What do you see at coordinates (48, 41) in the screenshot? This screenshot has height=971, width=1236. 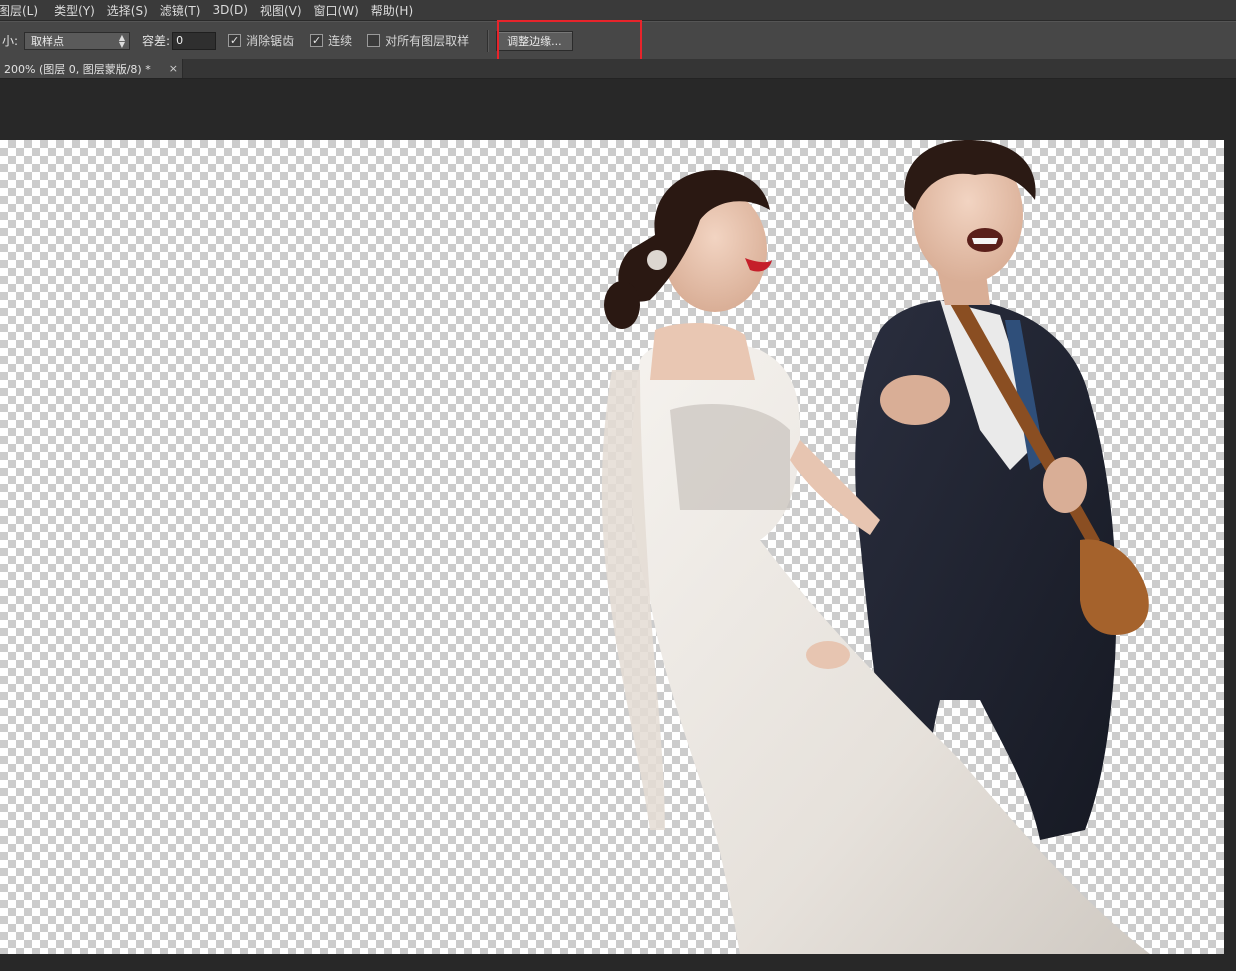 I see `sample-size-value: 取样点` at bounding box center [48, 41].